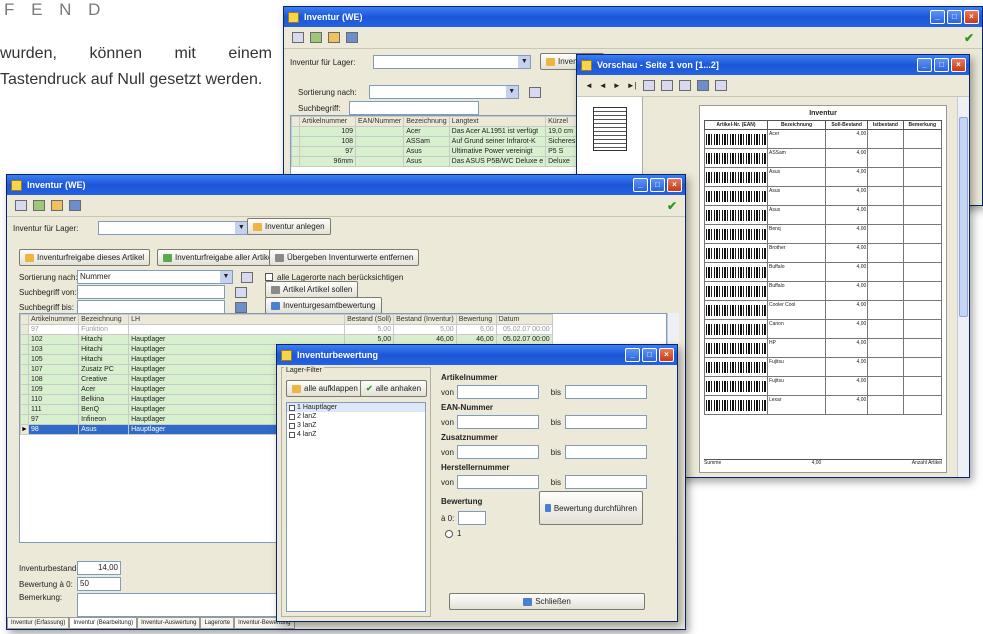  I want to click on inventurbestand-input: 14,00, so click(99, 568).